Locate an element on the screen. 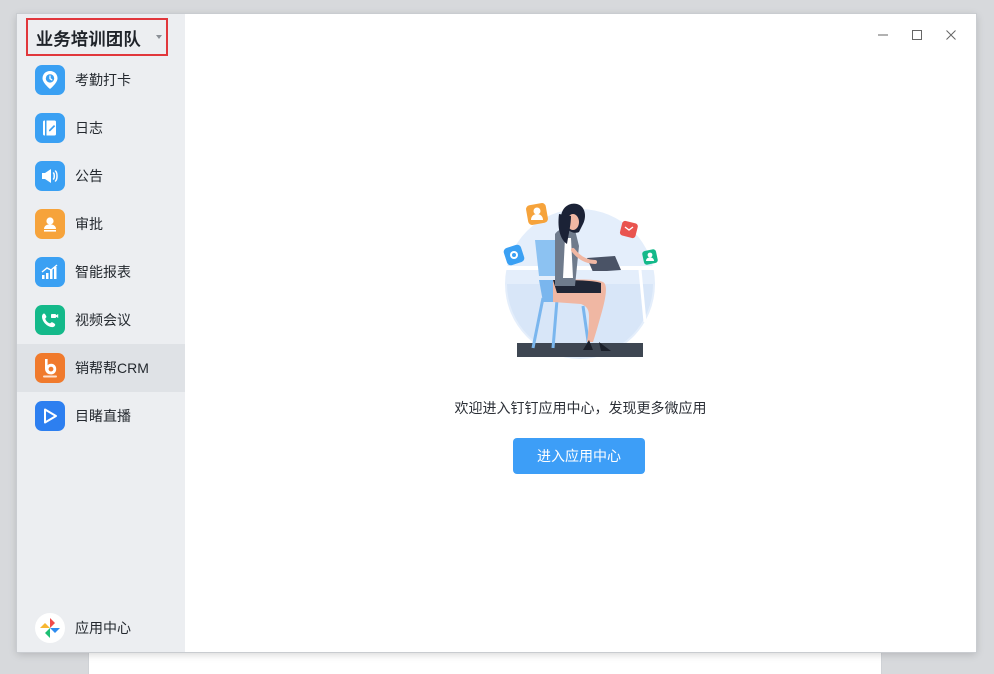 The width and height of the screenshot is (994, 674). welcome-text: 欢迎进入钉钉应用中心，发现更多微应用 is located at coordinates (580, 408).